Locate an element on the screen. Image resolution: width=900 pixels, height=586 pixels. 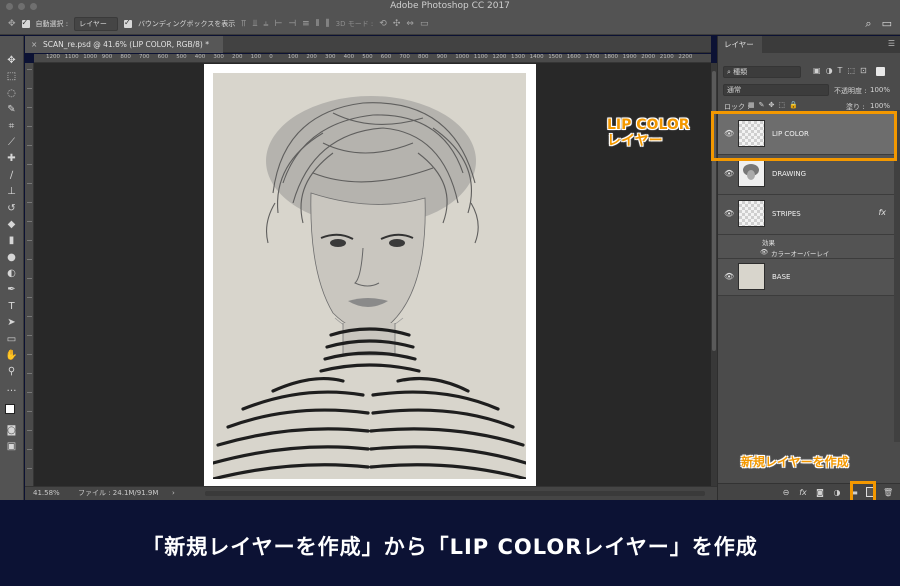
ruler-mark: 1600 is located at coordinates (573, 57).